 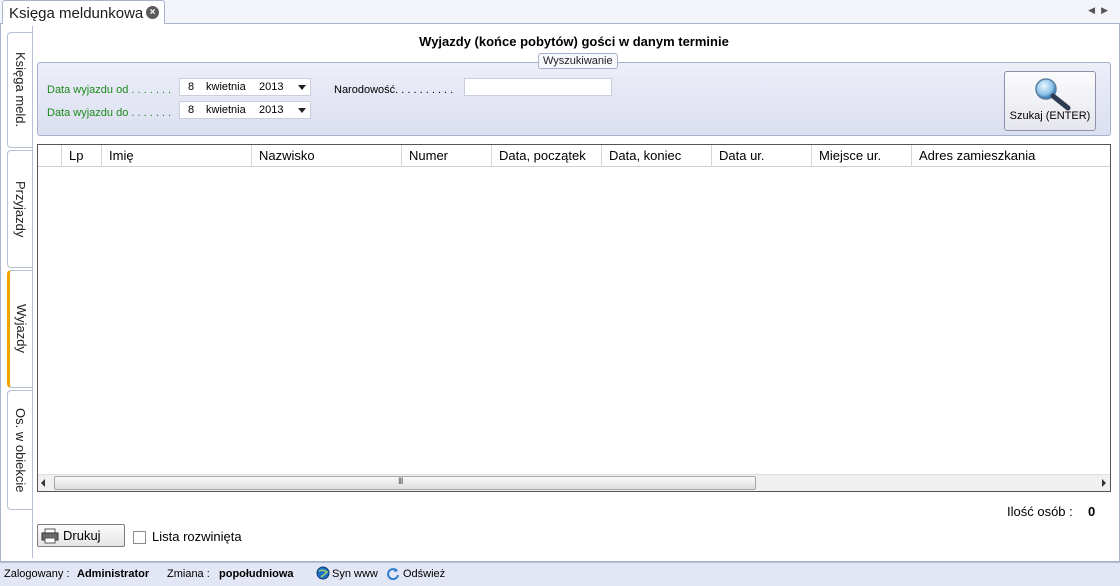 I want to click on search-button-label: Szukaj (ENTER), so click(x=1050, y=116).